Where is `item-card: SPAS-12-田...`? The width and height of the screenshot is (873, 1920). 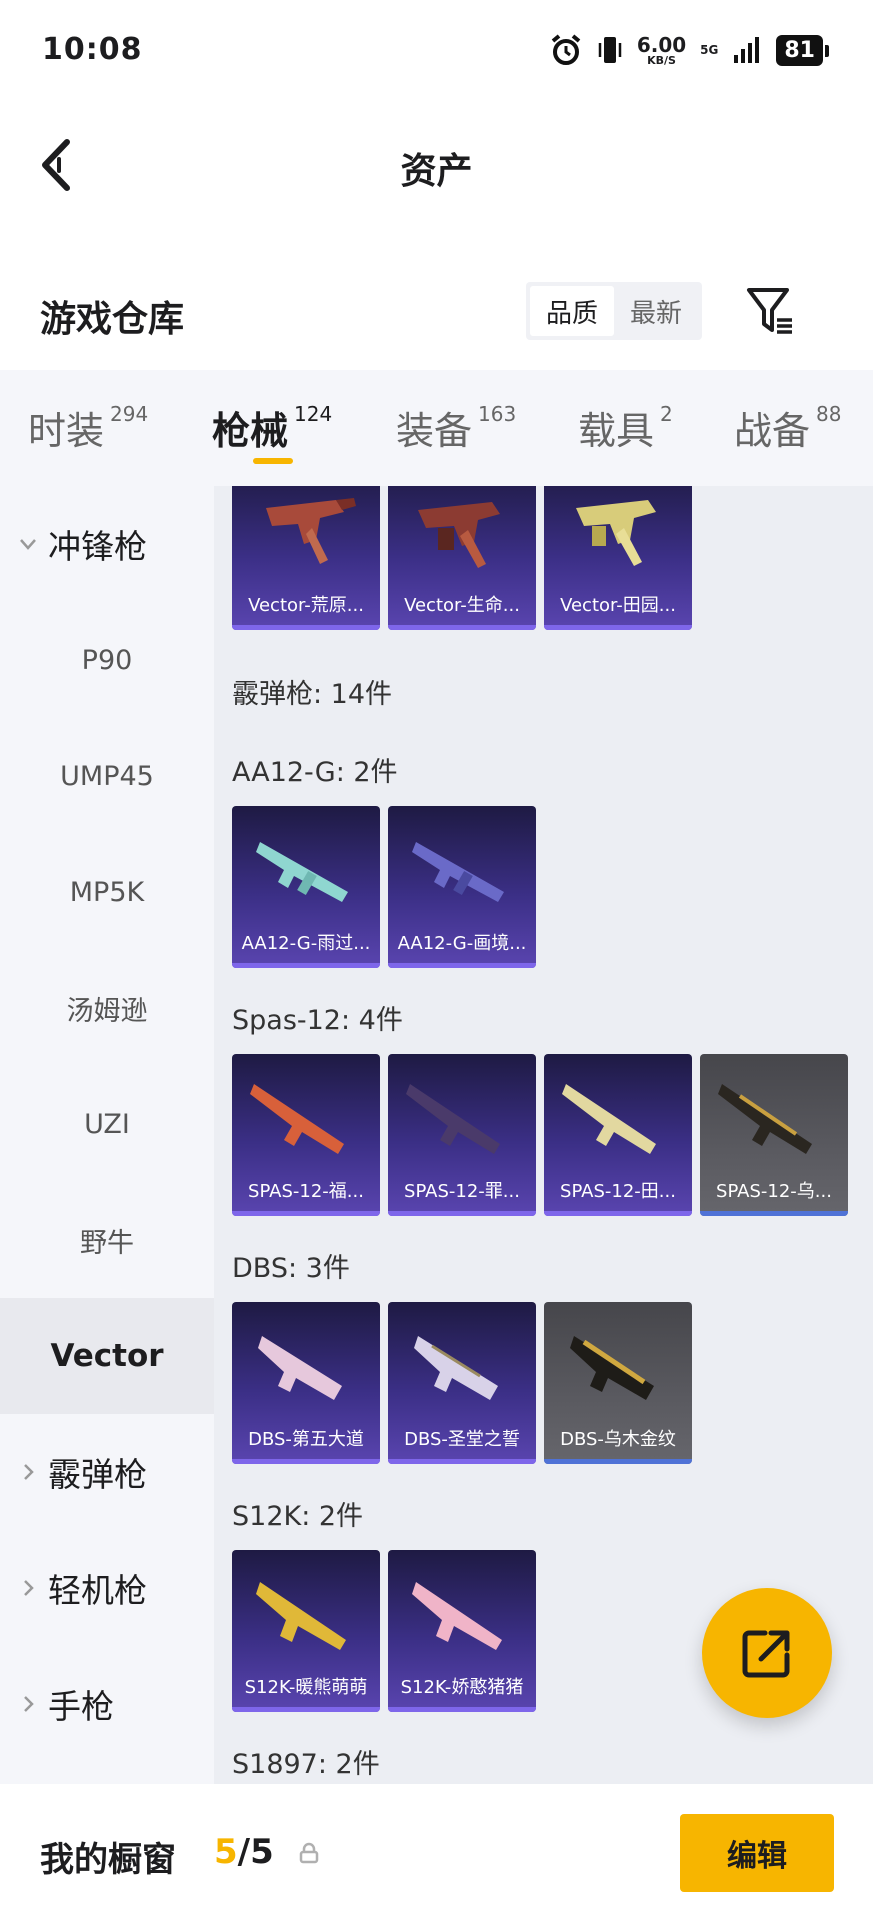
item-card: SPAS-12-田... is located at coordinates (618, 1135).